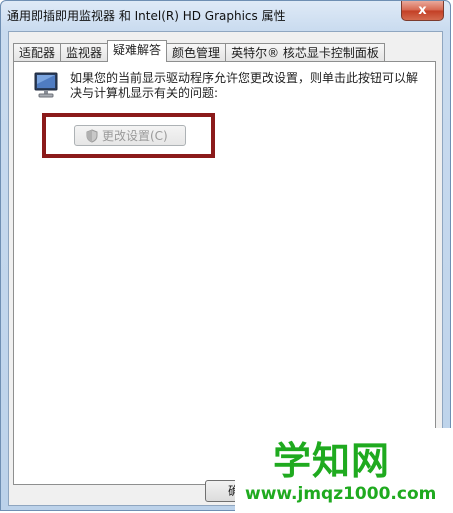 This screenshot has width=453, height=513. Describe the element at coordinates (196, 52) in the screenshot. I see `tab-color-management: 颜色管理` at that location.